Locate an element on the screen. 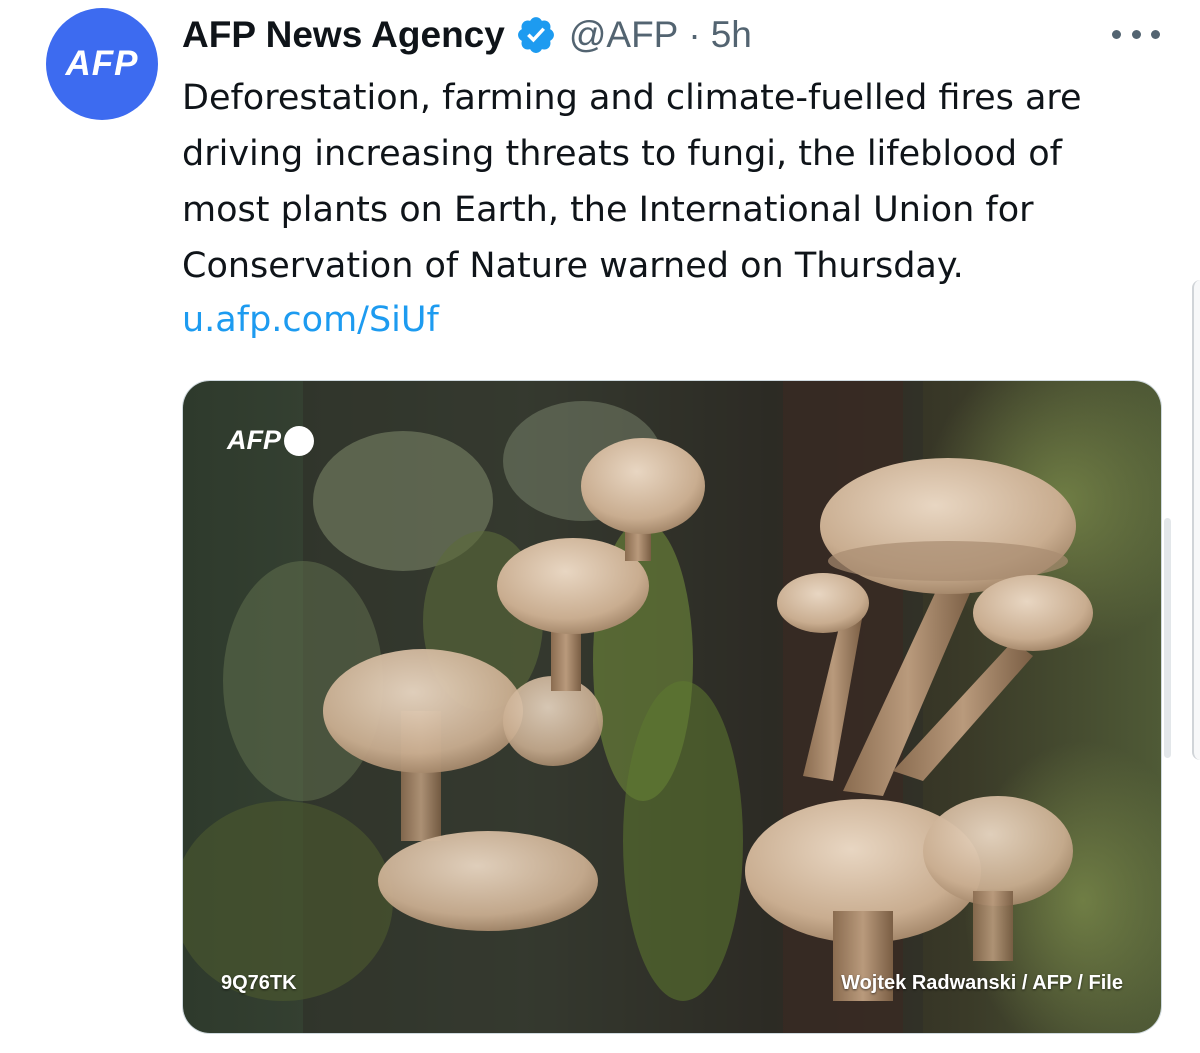 This screenshot has width=1200, height=1053. avatar-logo-text: AFP is located at coordinates (102, 63).